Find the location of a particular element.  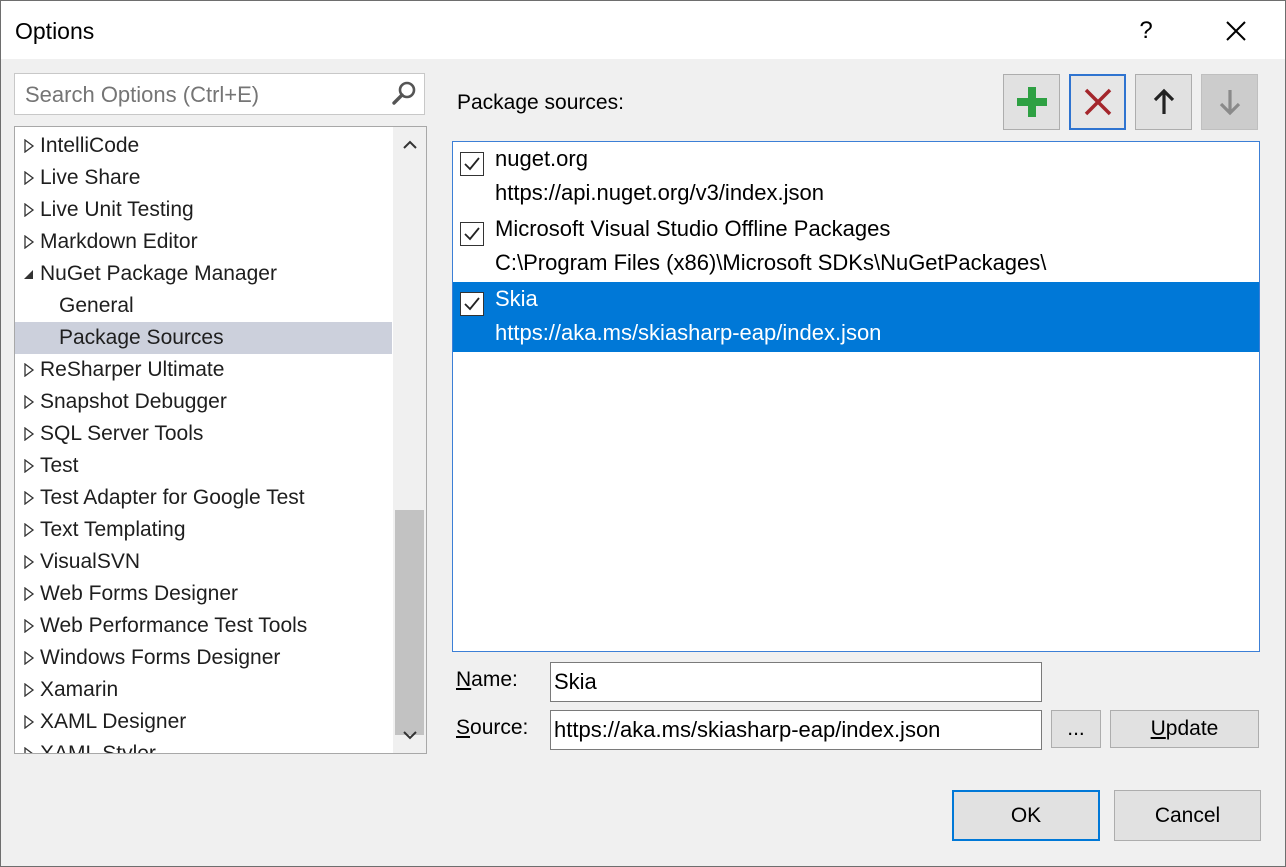

tree-item: Xamarin is located at coordinates (203, 690).